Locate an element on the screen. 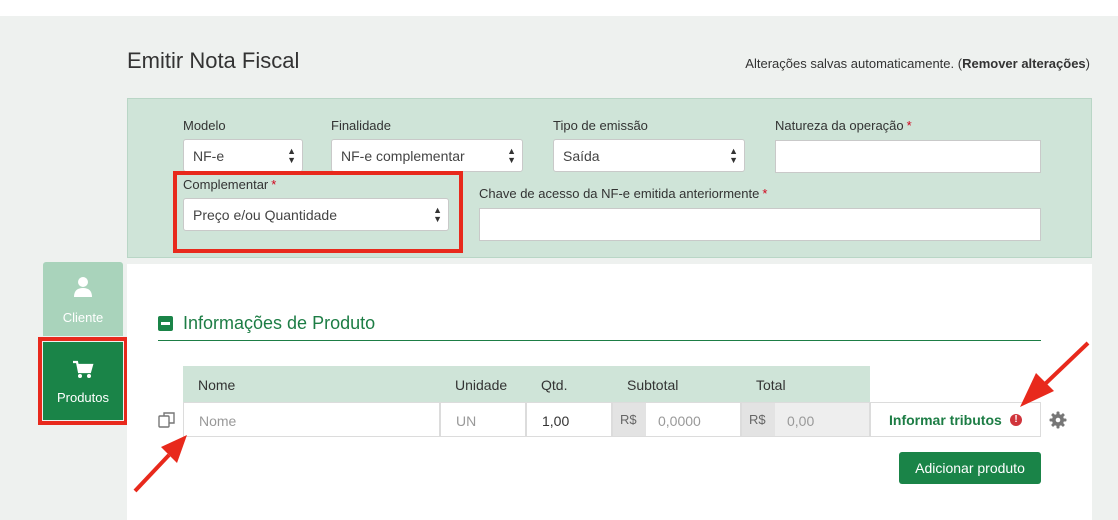  tipo-emissao-value: Saída is located at coordinates (581, 156).